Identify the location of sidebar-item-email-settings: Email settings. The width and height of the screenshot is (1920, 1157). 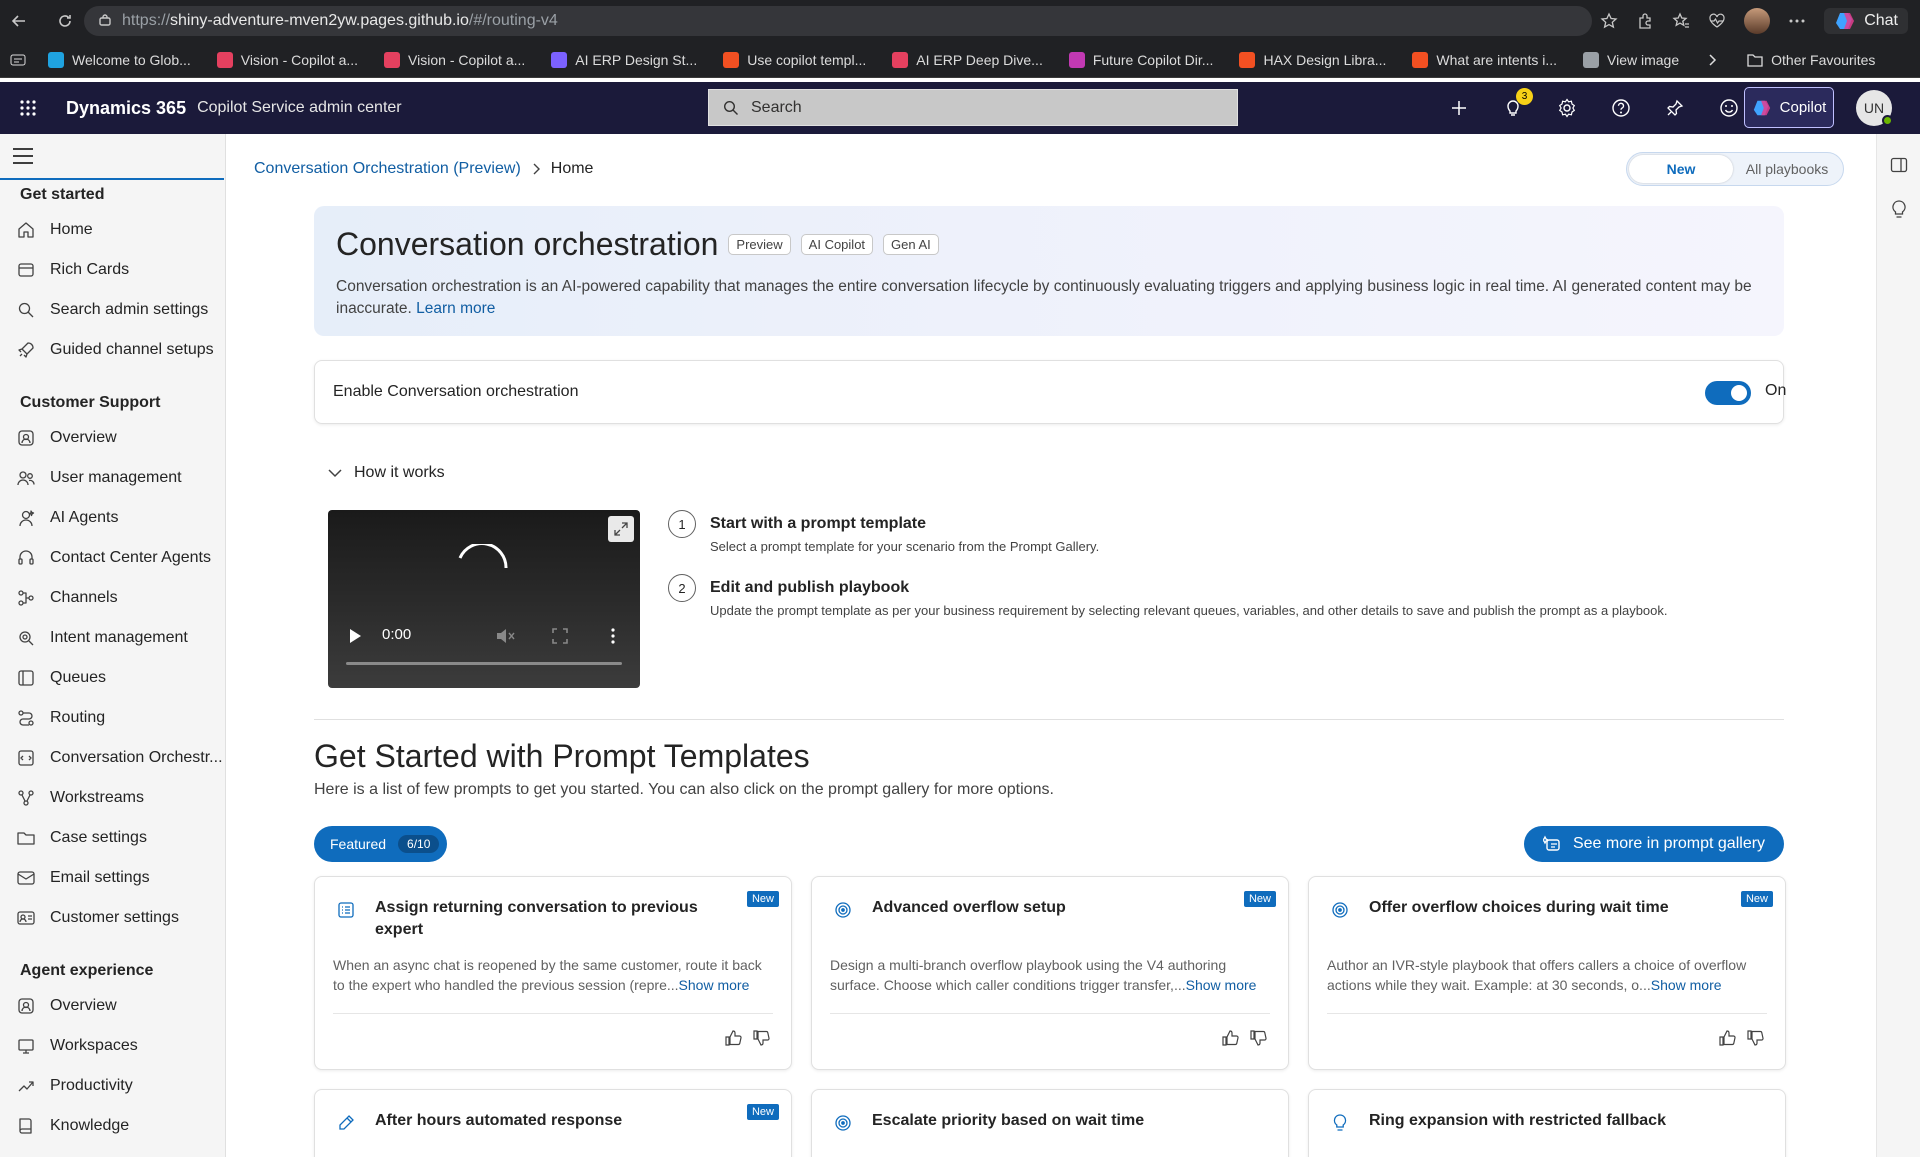
(112, 878).